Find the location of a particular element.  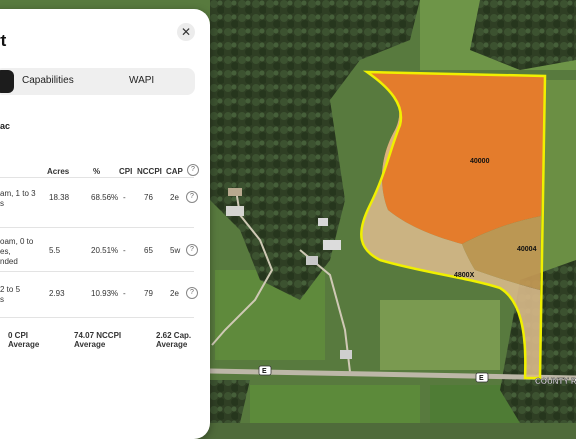

table-row: am, 1 to 3 s 18.38 68.56% - 76 2e ? is located at coordinates (99, 201).